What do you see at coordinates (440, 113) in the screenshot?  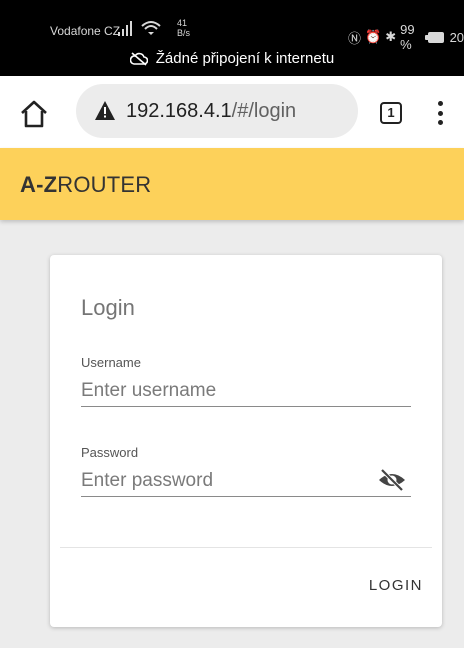 I see `overflow-menu-icon` at bounding box center [440, 113].